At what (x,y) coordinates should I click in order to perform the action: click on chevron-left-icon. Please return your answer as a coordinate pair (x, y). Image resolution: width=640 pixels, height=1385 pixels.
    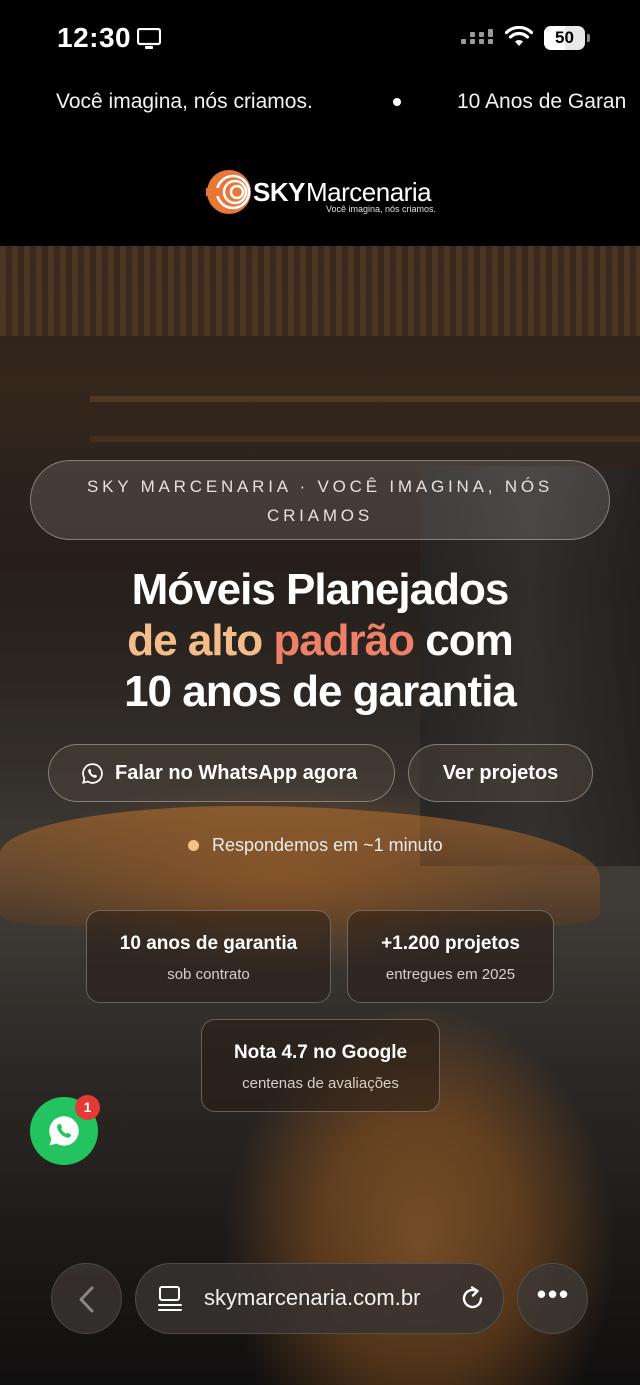
    Looking at the image, I should click on (86, 1299).